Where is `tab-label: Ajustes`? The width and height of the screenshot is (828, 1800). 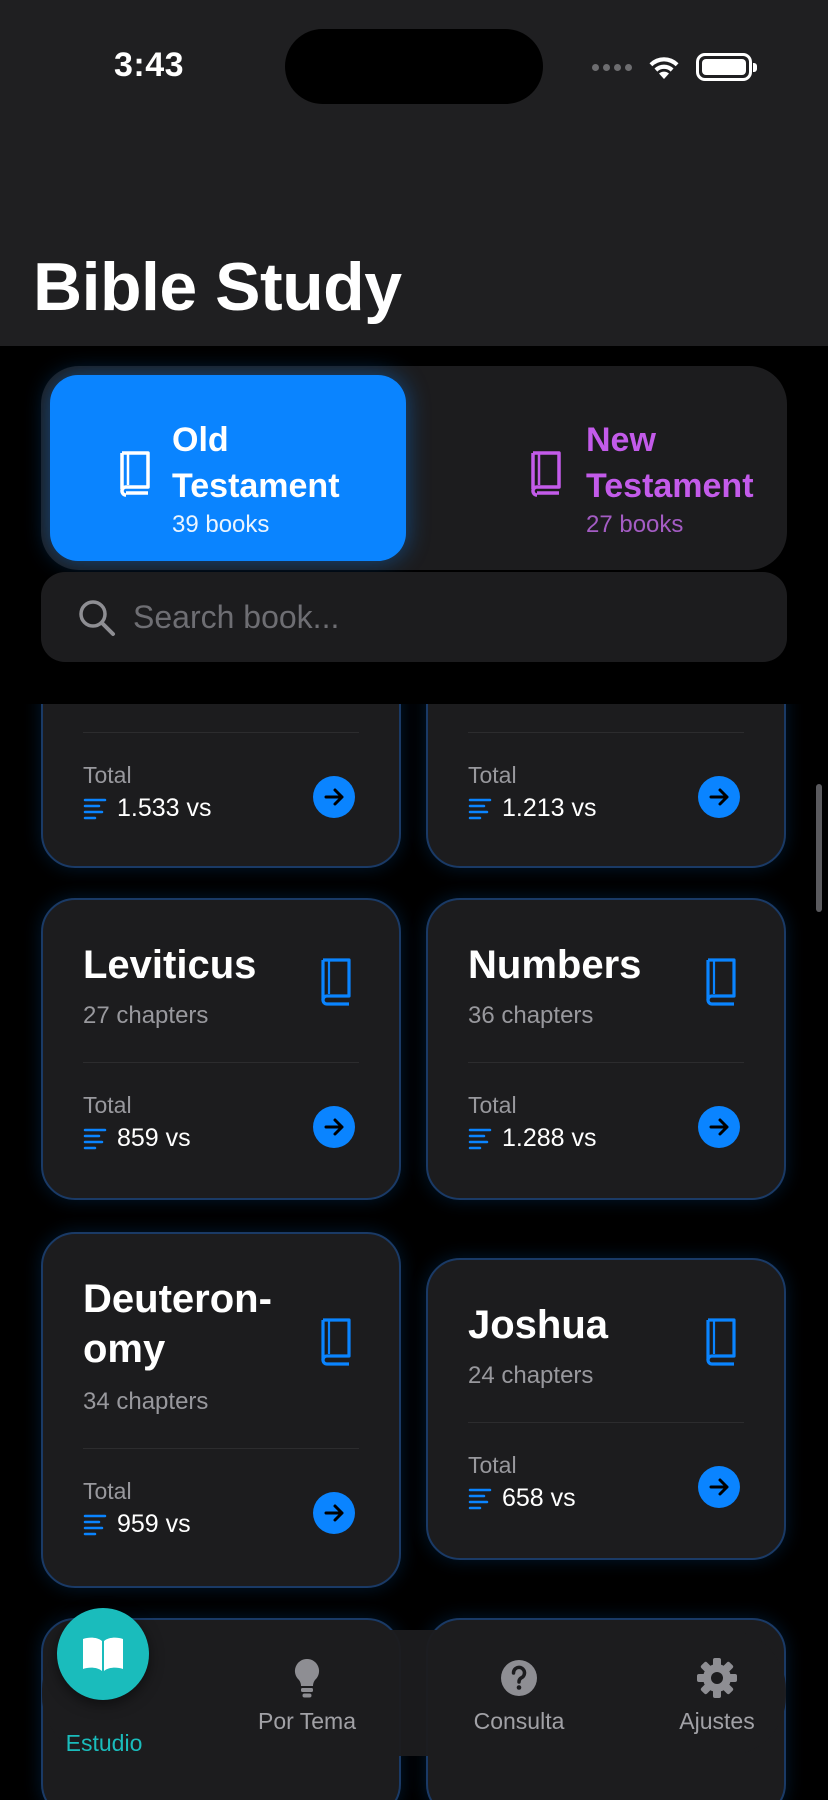 tab-label: Ajustes is located at coordinates (717, 1721).